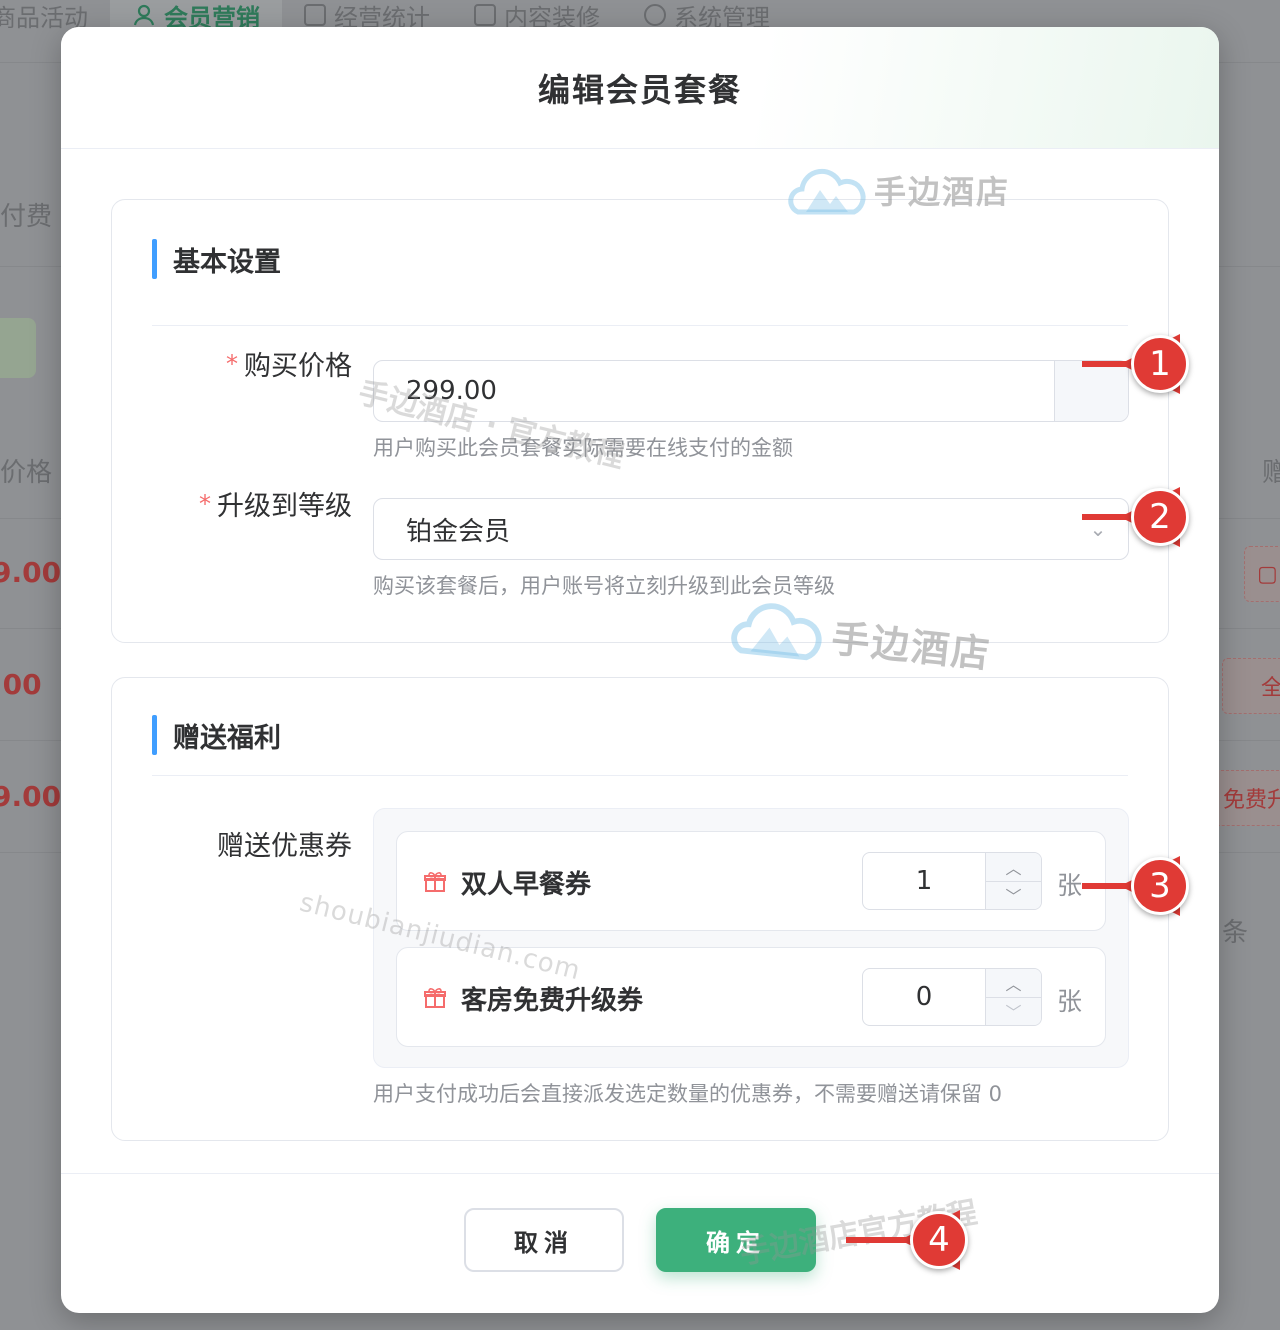 The width and height of the screenshot is (1280, 1330). Describe the element at coordinates (1267, 574) in the screenshot. I see `gift-icon: ▢` at that location.